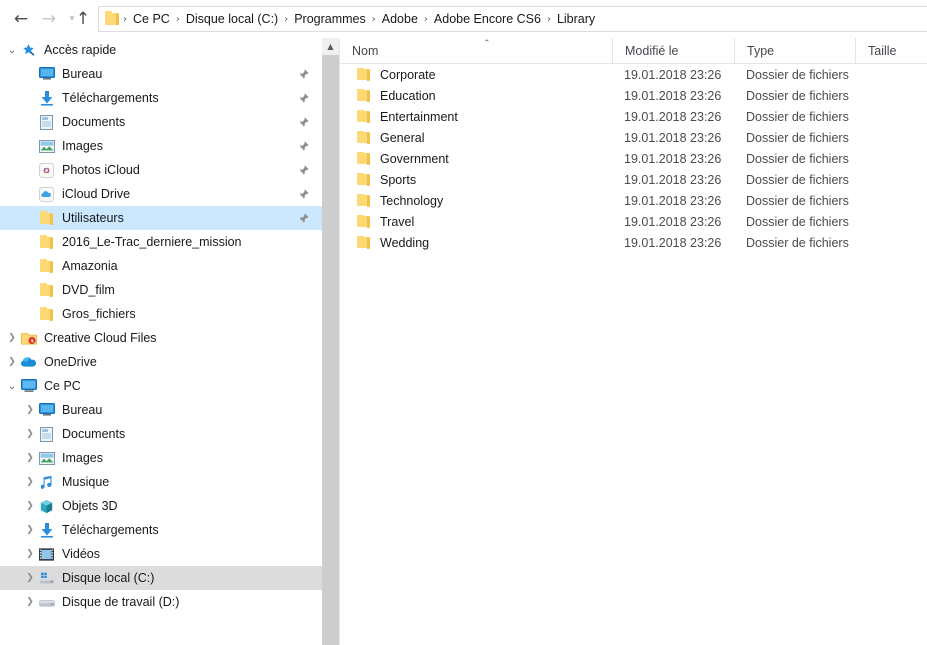  What do you see at coordinates (476, 200) in the screenshot?
I see `file-name-cell: Technology` at bounding box center [476, 200].